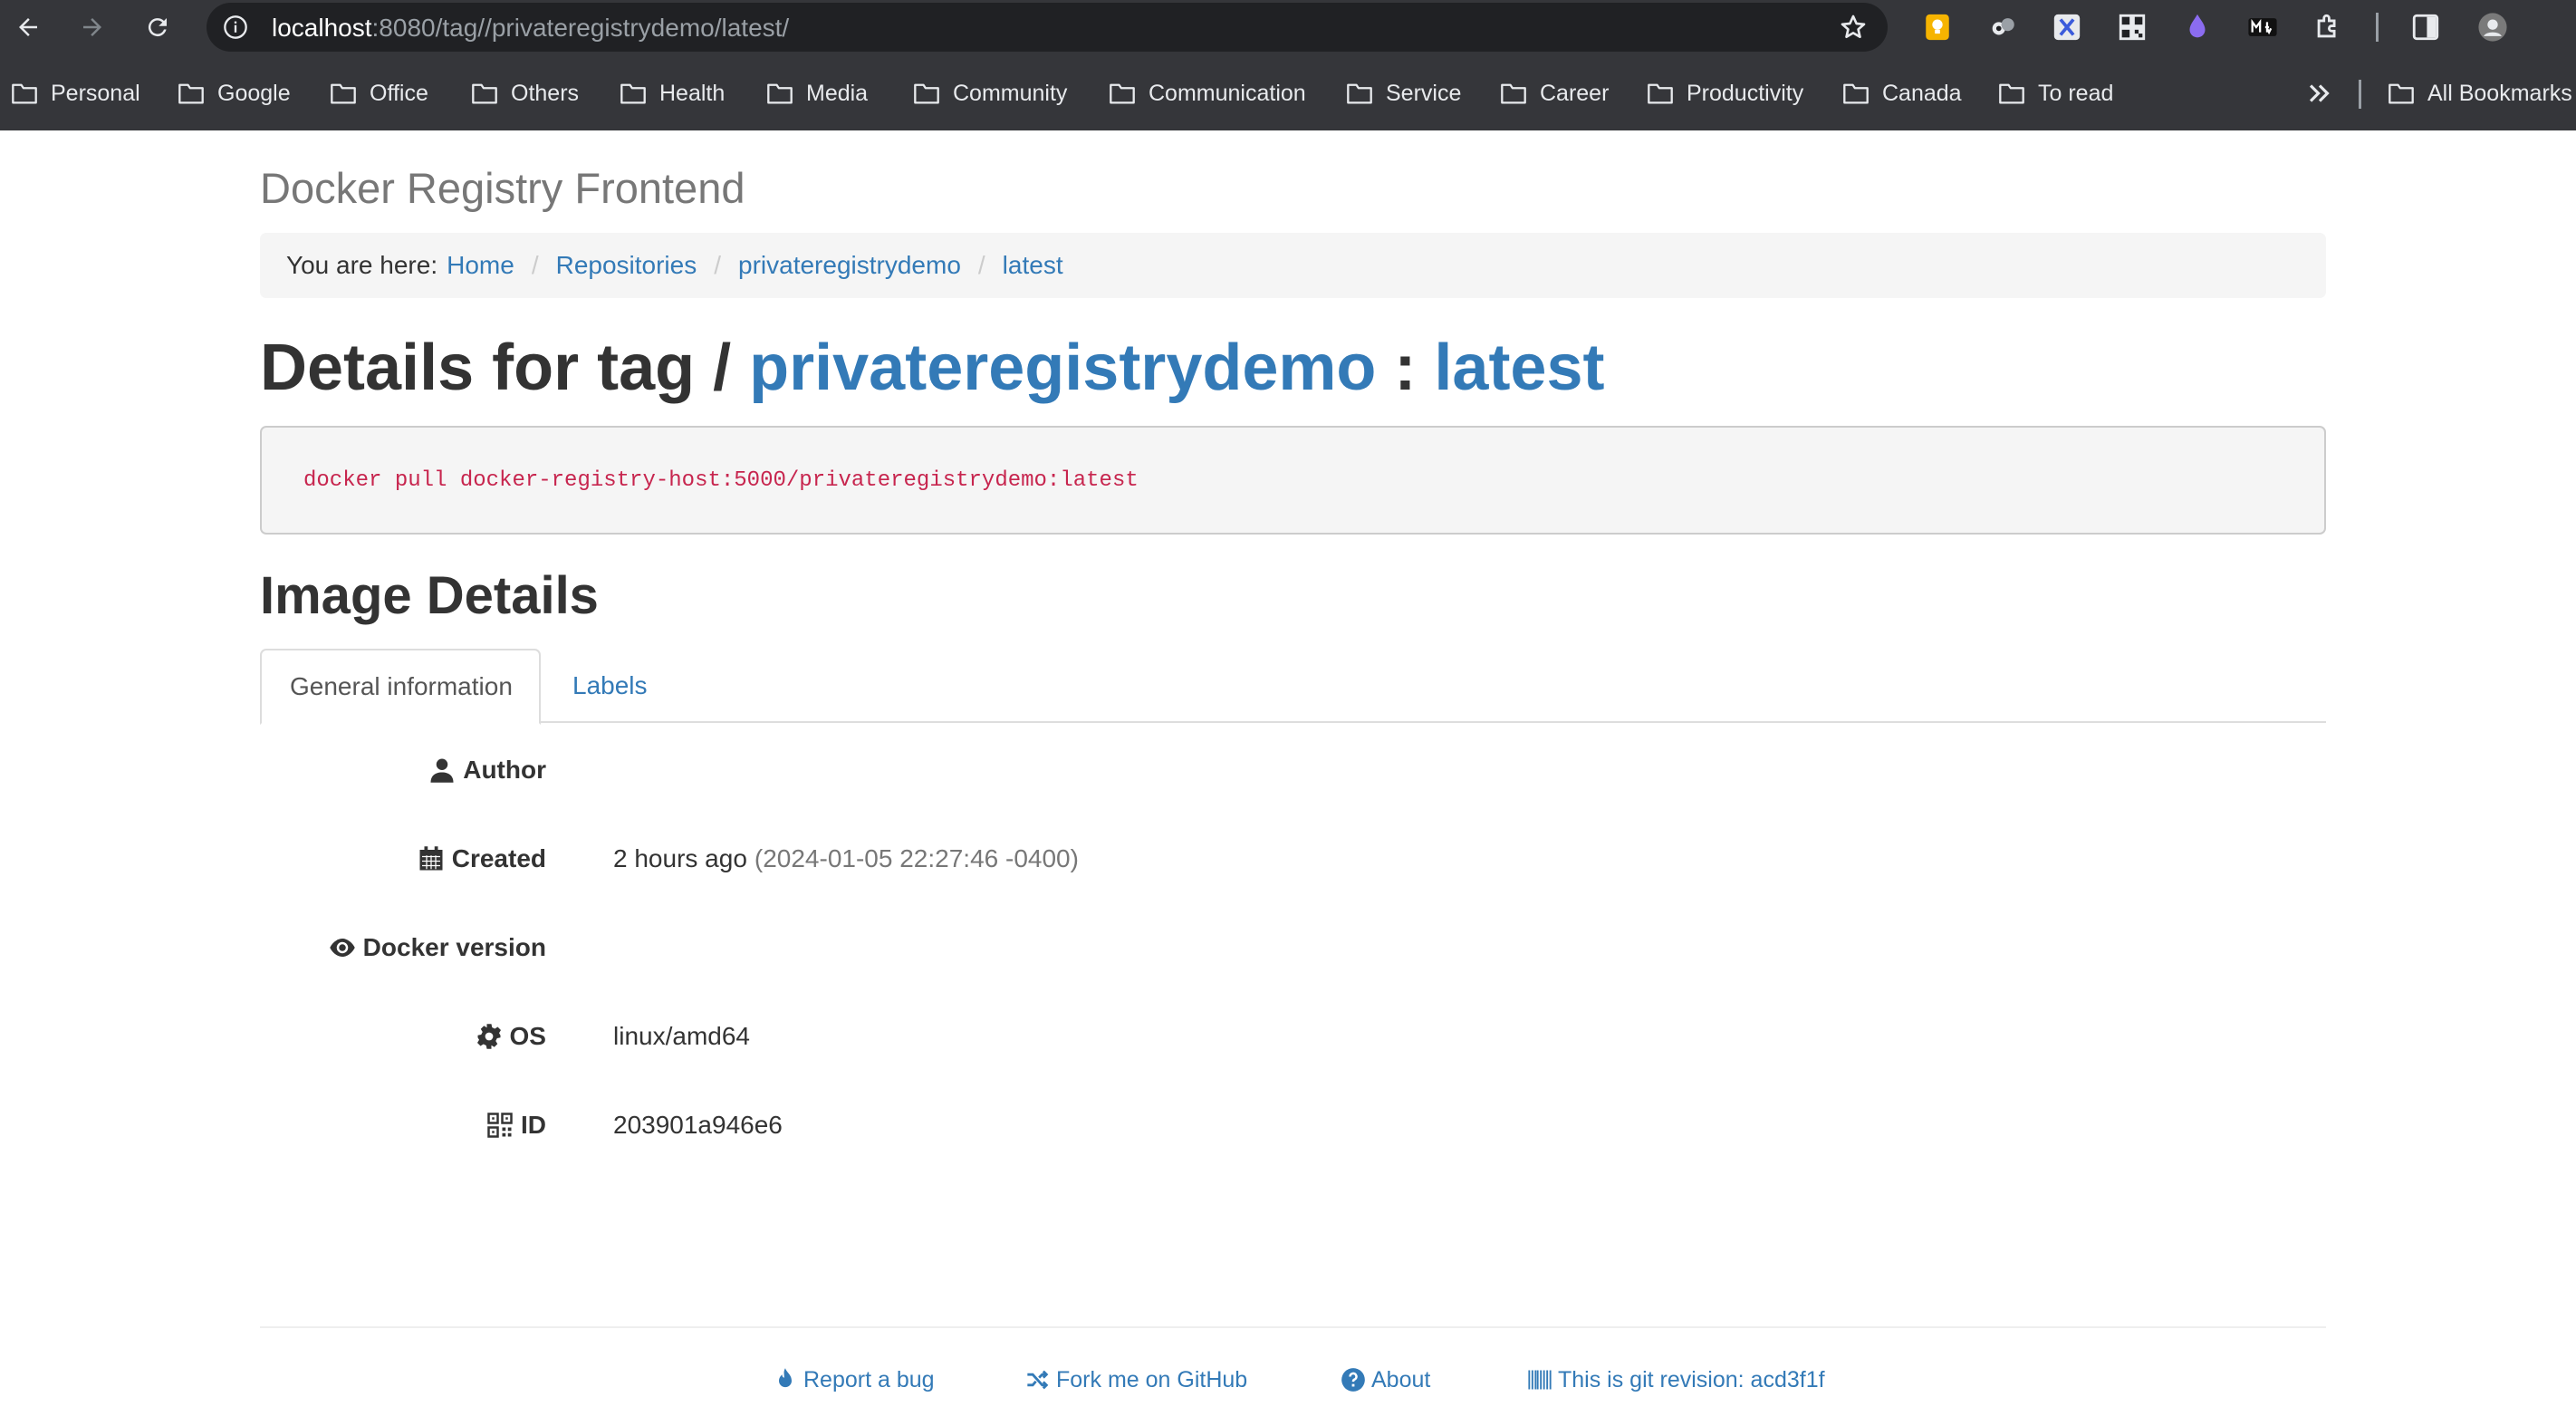 The width and height of the screenshot is (2576, 1426). I want to click on bookmark-folder-media: Media, so click(817, 93).